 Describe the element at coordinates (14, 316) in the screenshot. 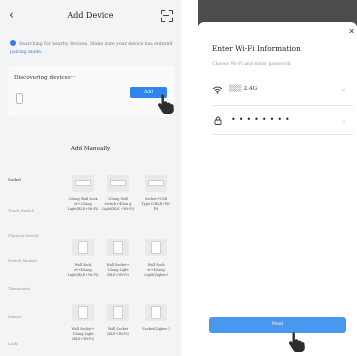

I see `category-sensor: Sensor` at that location.